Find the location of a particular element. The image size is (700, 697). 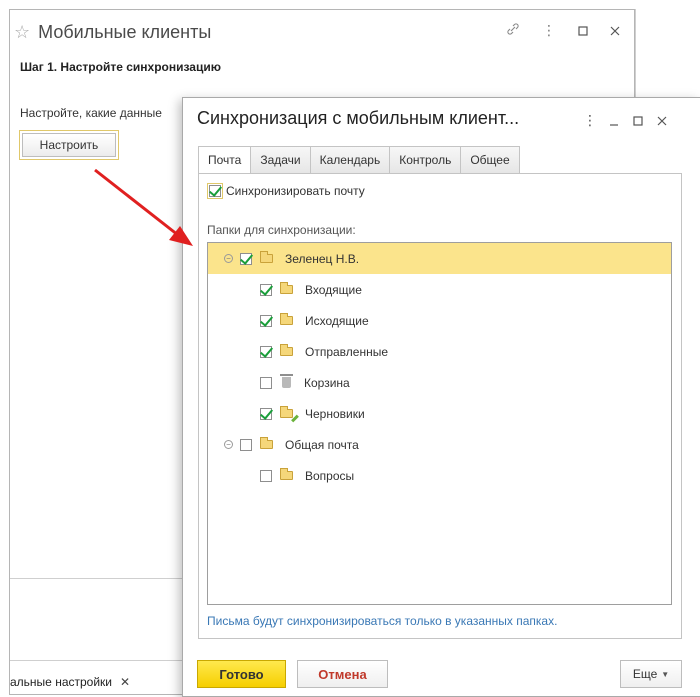

trash-icon is located at coordinates (286, 381).